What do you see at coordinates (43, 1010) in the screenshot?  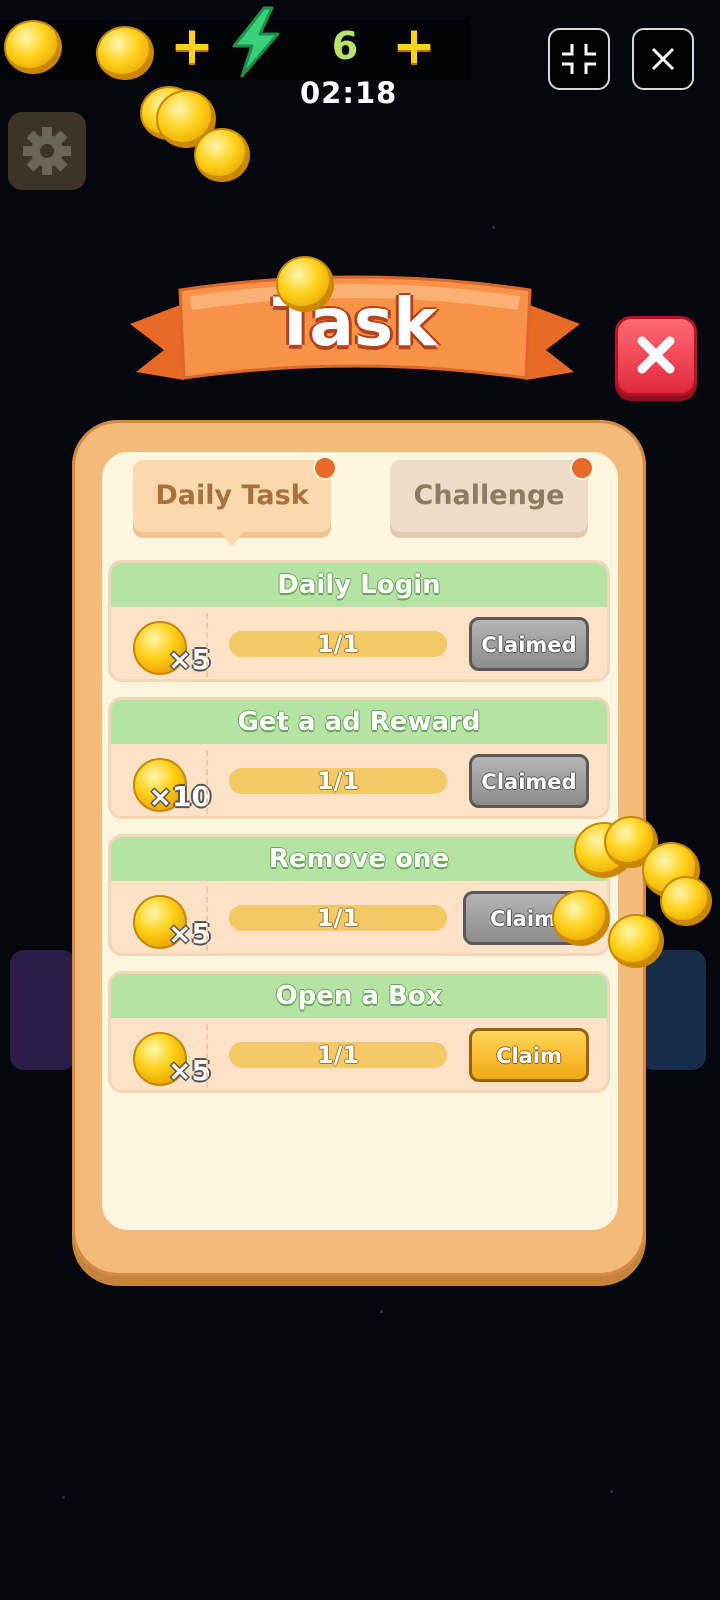 I see `background-shop-tile` at bounding box center [43, 1010].